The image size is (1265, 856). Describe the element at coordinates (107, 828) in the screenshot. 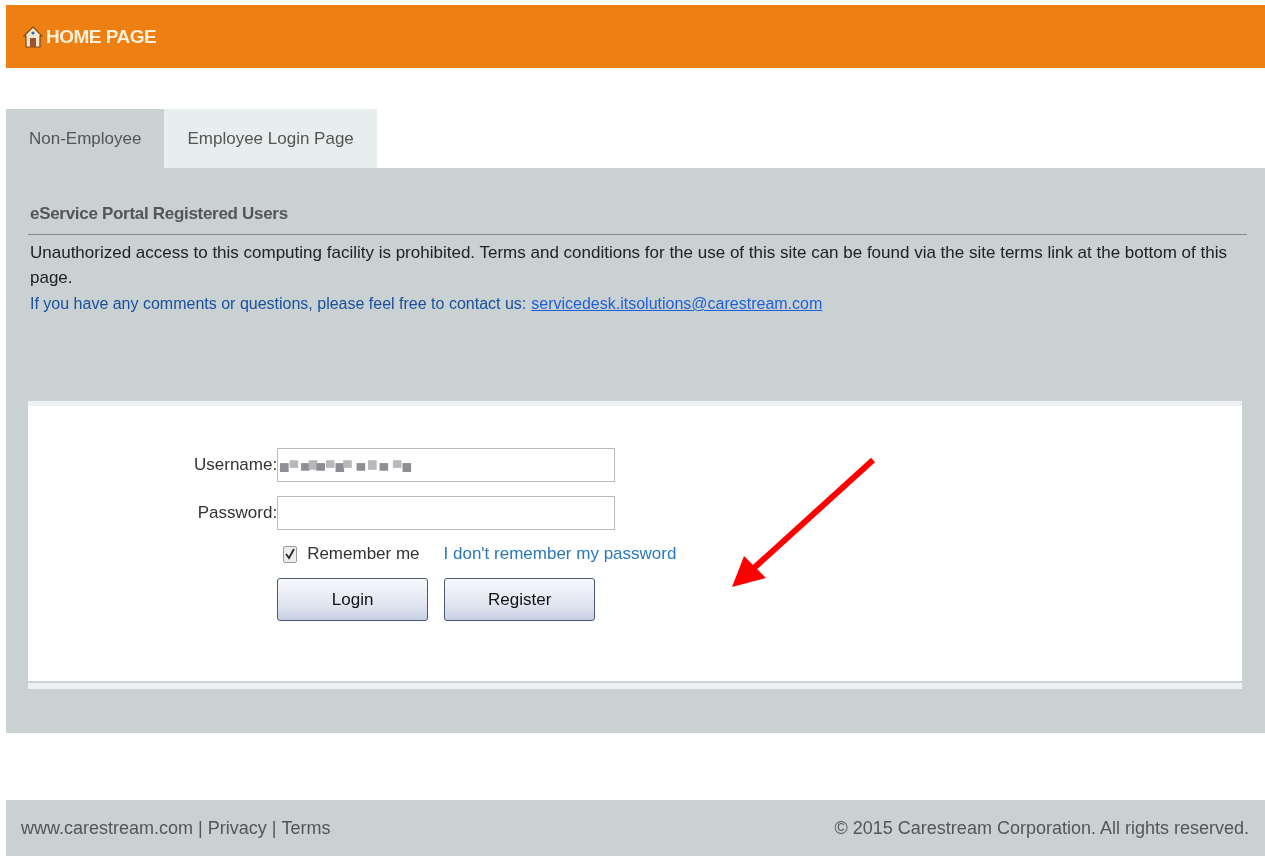

I see `footer-link: www.carestream.com` at that location.